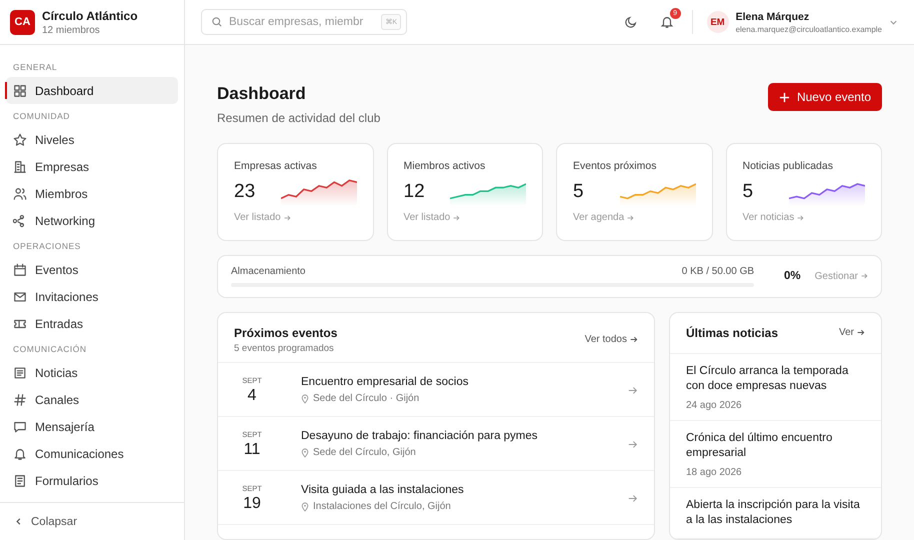  I want to click on event-title: Visita guiada a las instalaciones, so click(383, 490).